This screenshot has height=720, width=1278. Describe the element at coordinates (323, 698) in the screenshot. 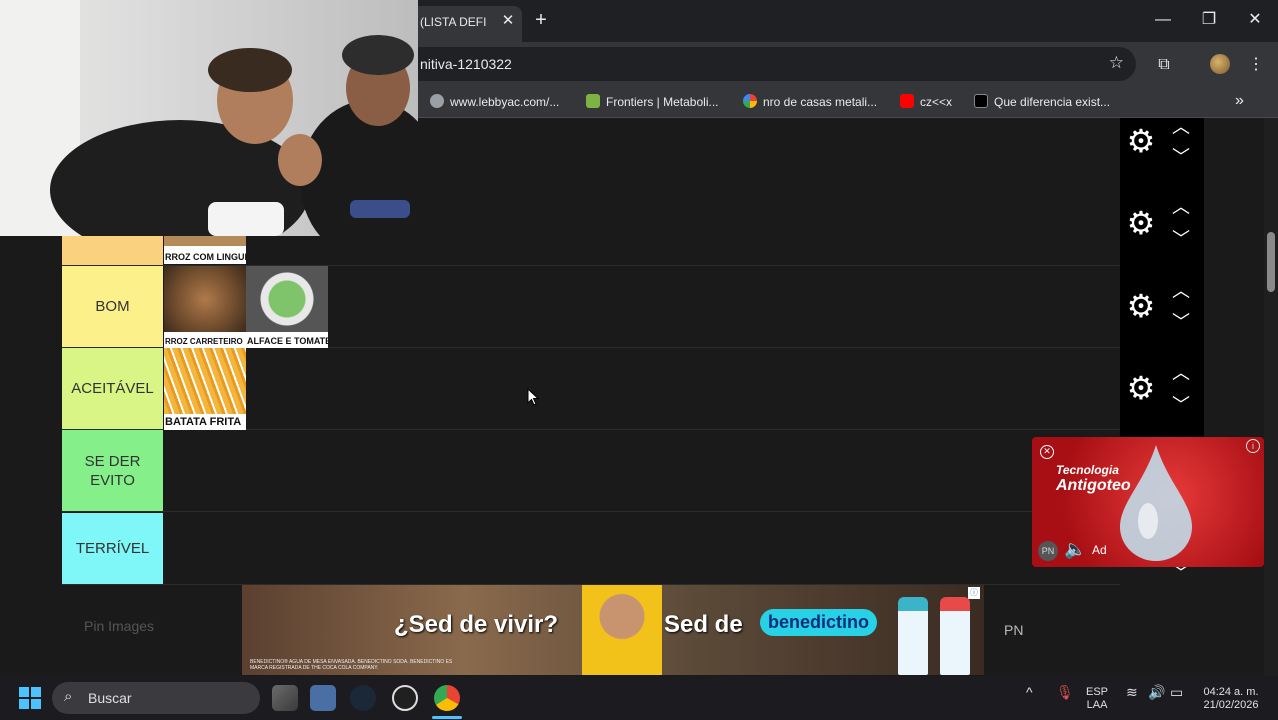

I see `camera-app-icon` at that location.